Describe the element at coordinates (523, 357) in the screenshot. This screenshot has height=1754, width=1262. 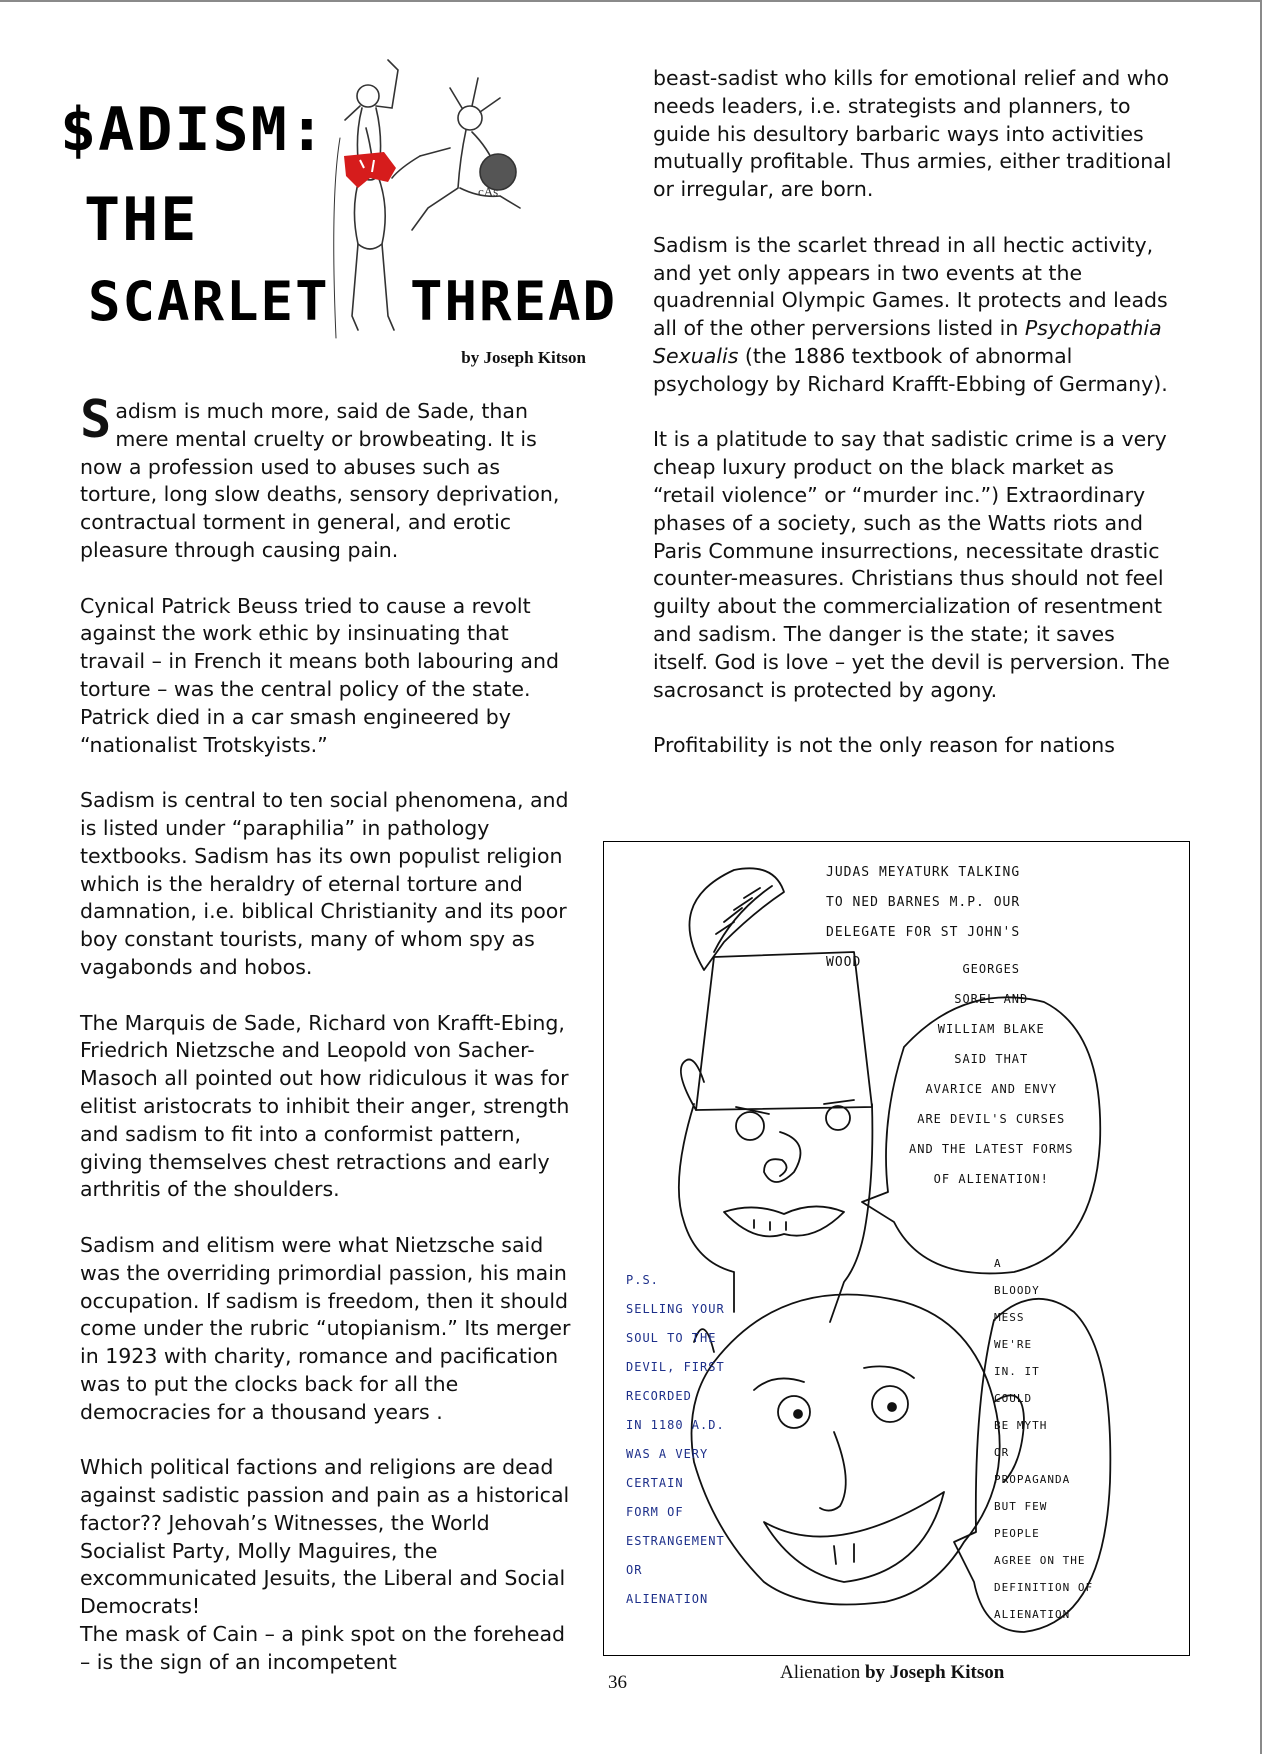
I see `byline: by Joseph Kitson` at that location.